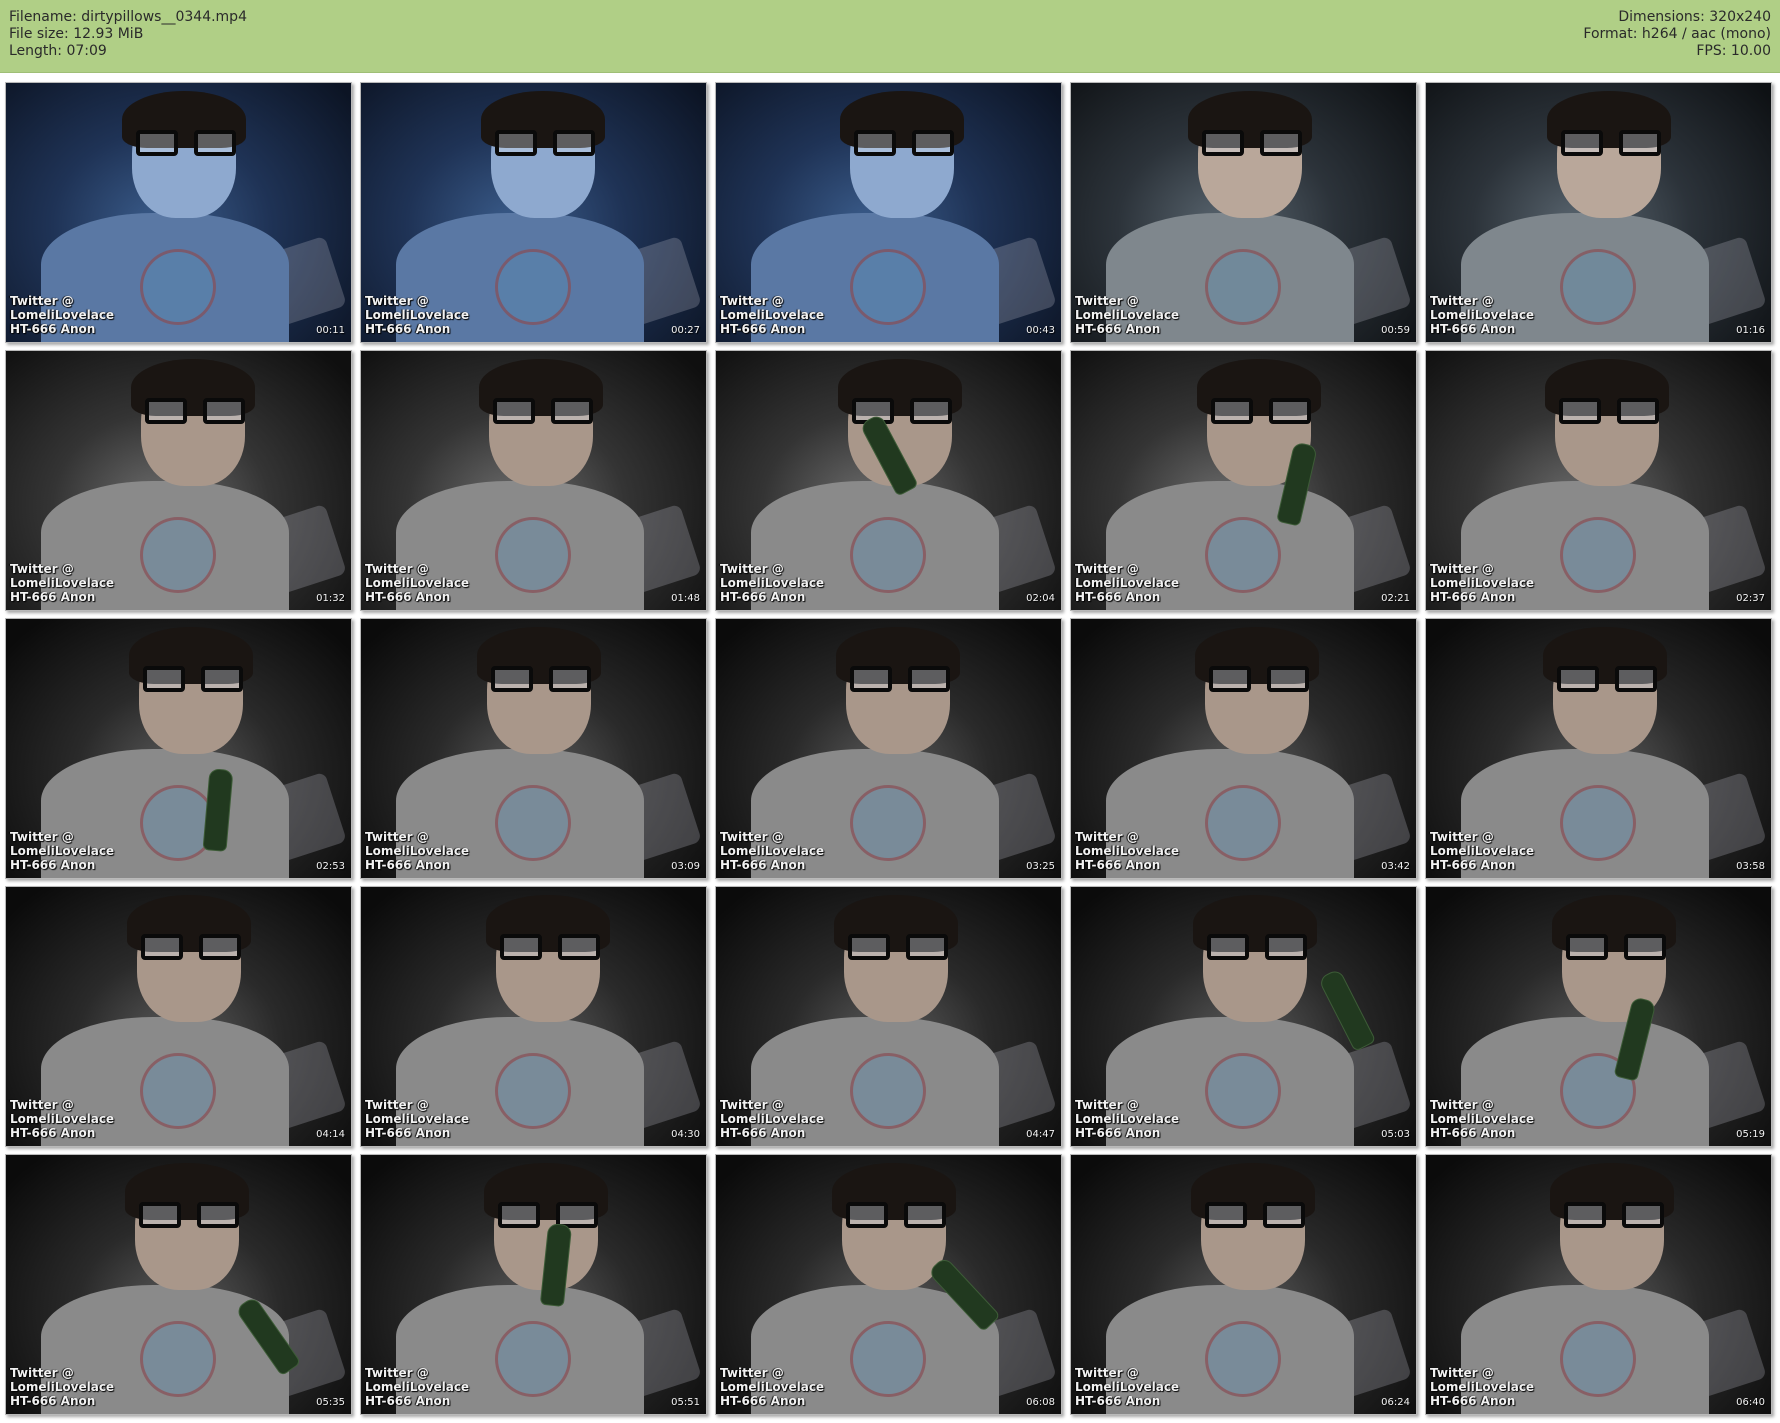  Describe the element at coordinates (1598, 212) in the screenshot. I see `video-thumbnail: Twitter @ LomeliLovelace HT-666 Anon 01:16` at that location.